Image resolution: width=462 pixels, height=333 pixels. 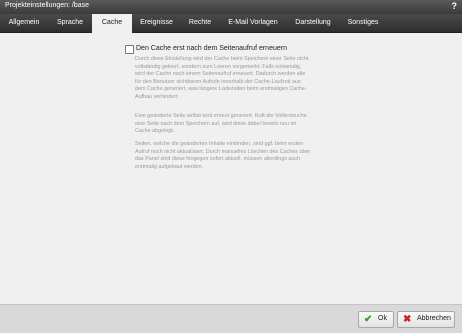 I want to click on cancel-button: ✖ Abbrechen, so click(x=426, y=319).